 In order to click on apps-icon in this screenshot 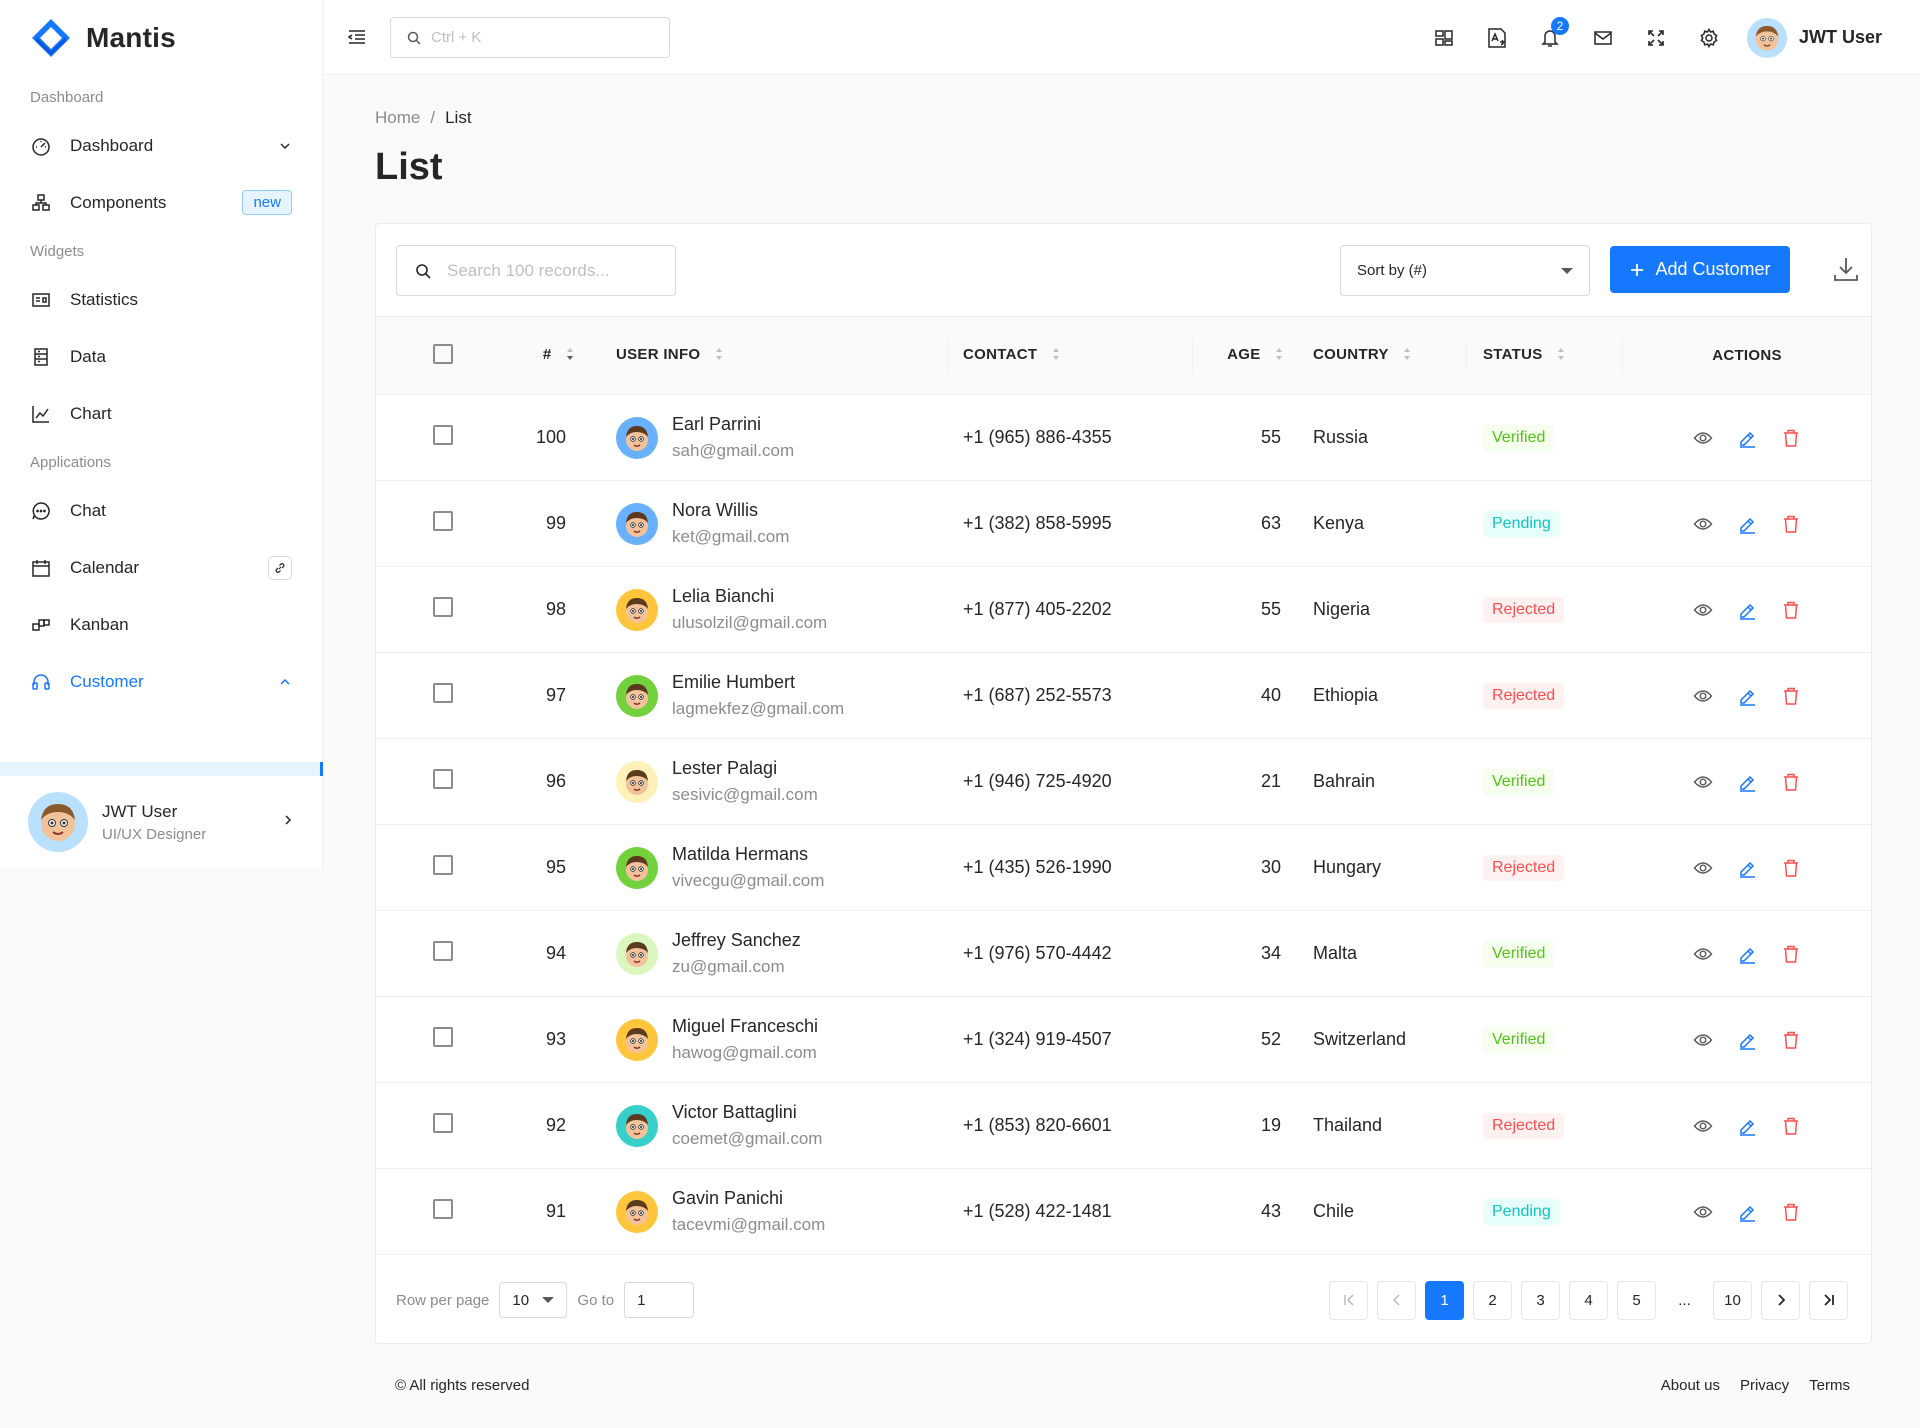, I will do `click(1444, 38)`.